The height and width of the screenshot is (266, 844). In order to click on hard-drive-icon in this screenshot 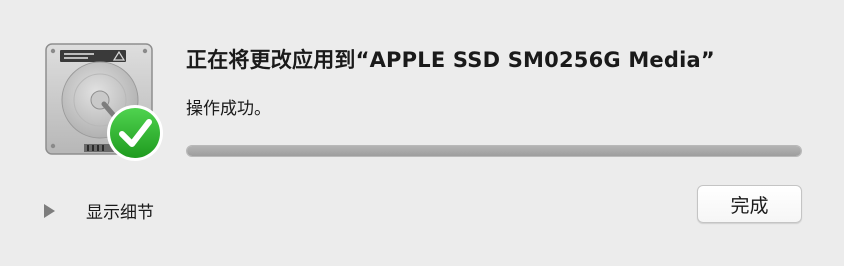, I will do `click(104, 102)`.